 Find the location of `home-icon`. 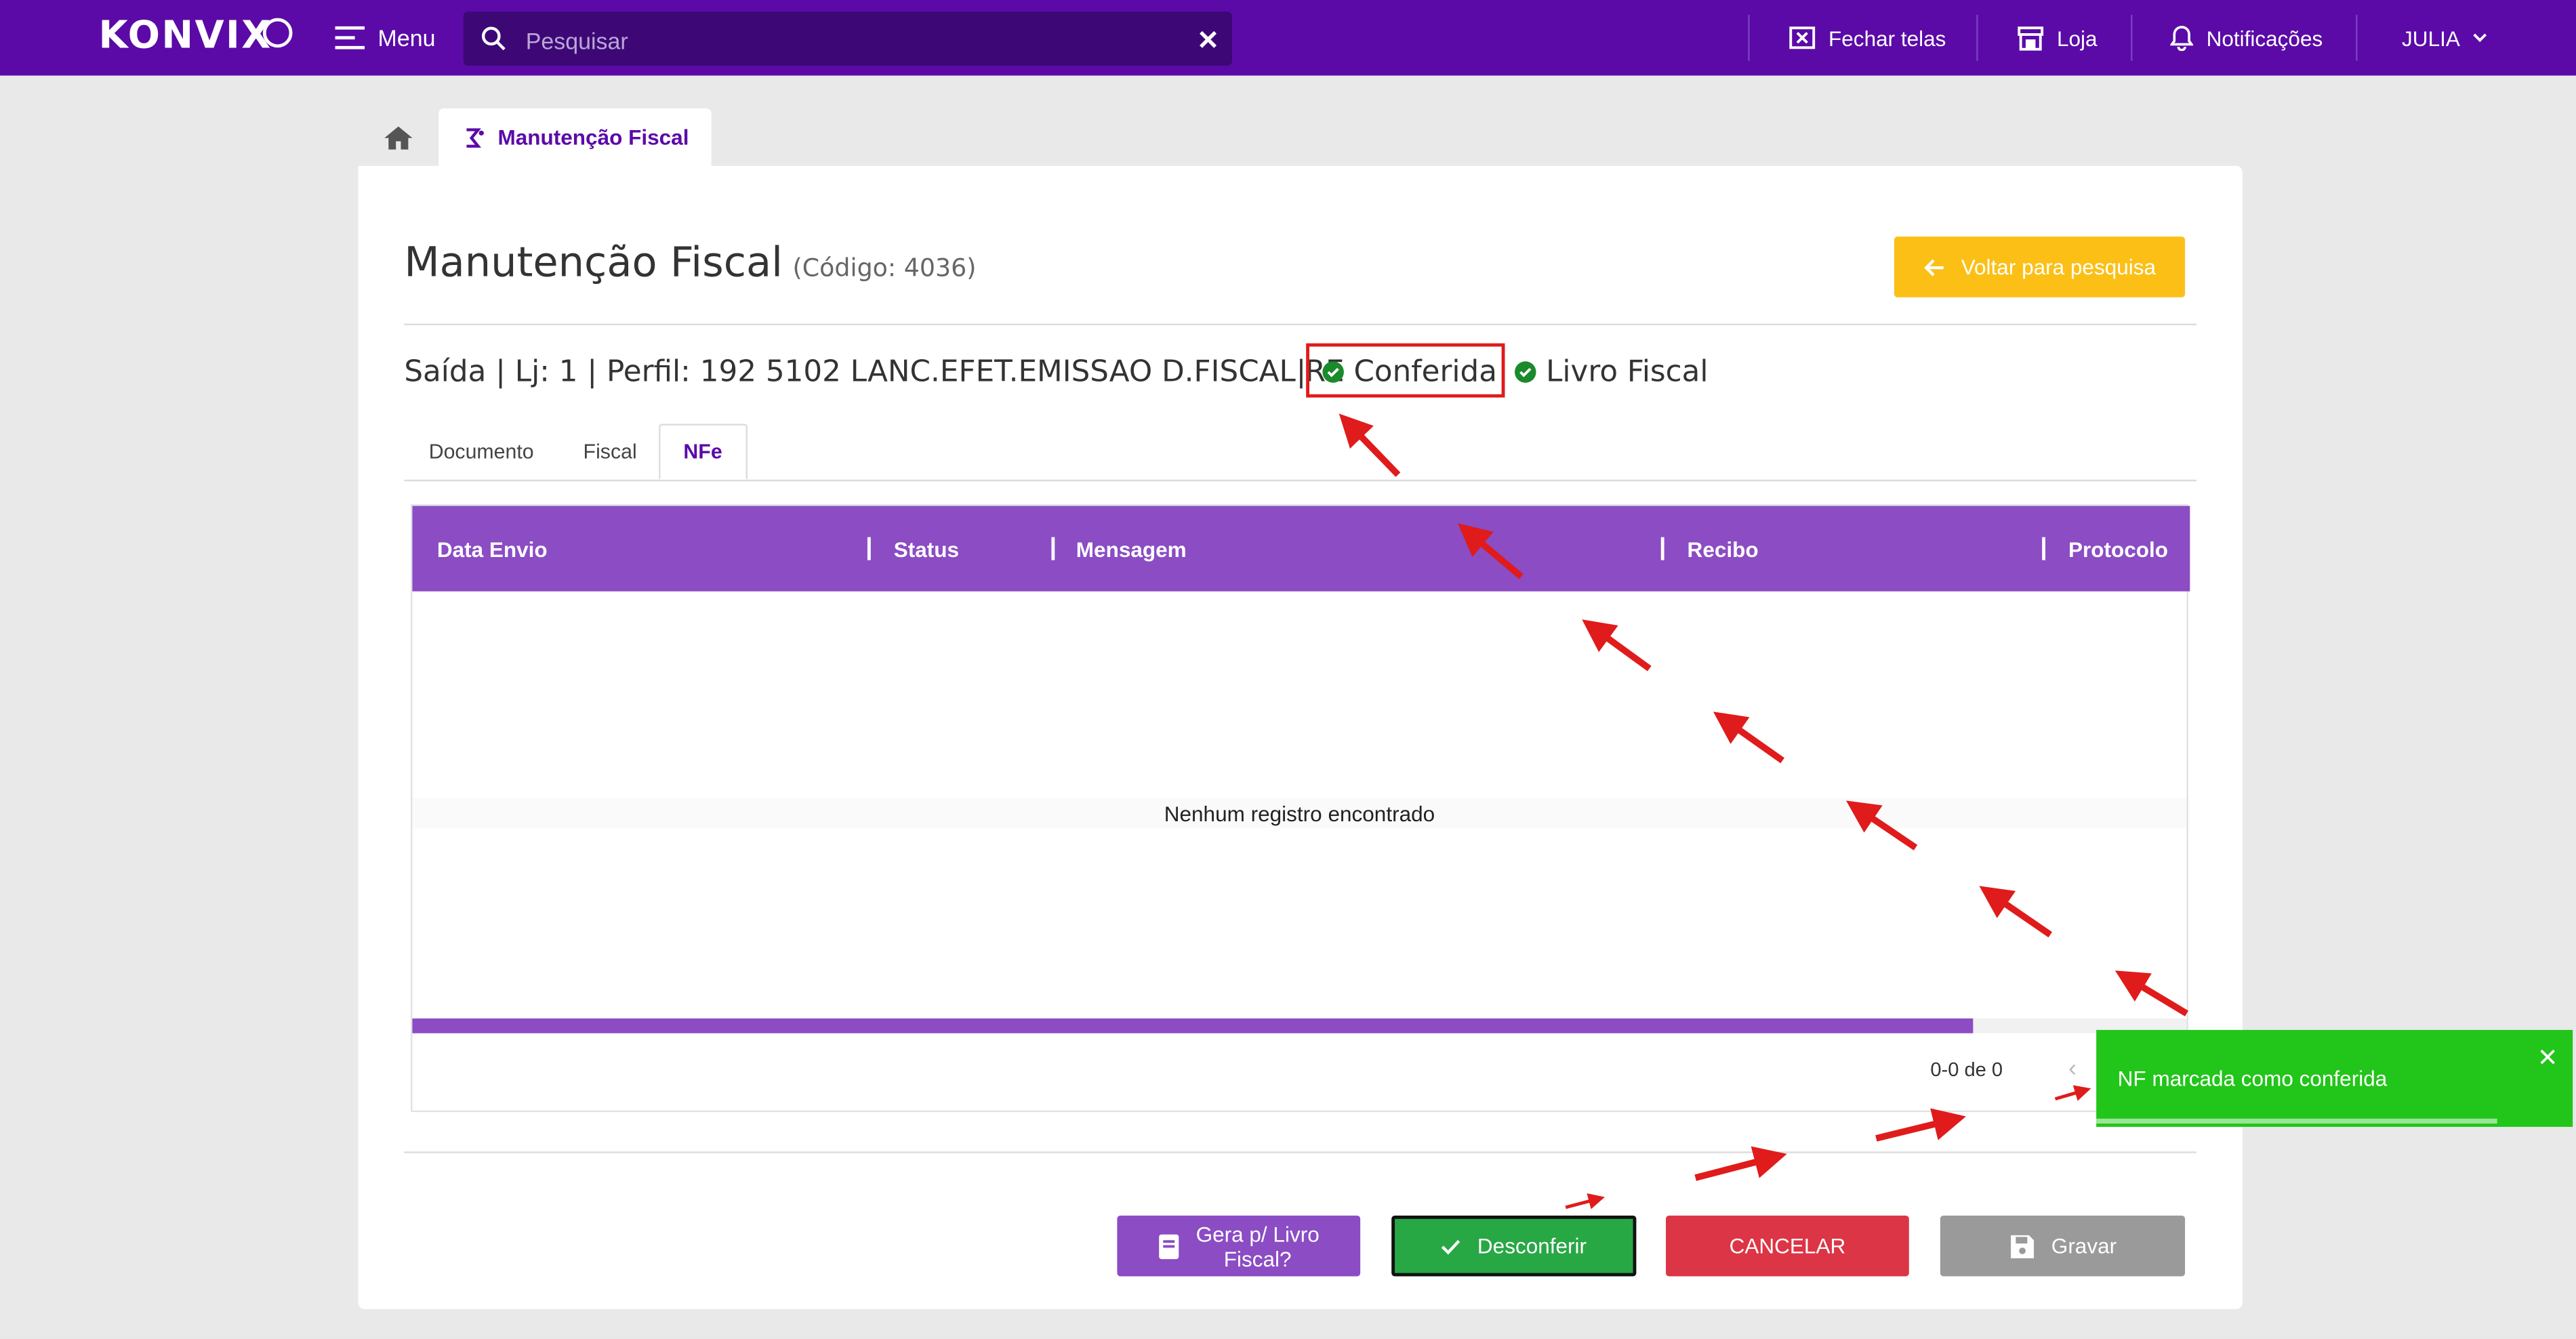

home-icon is located at coordinates (398, 137).